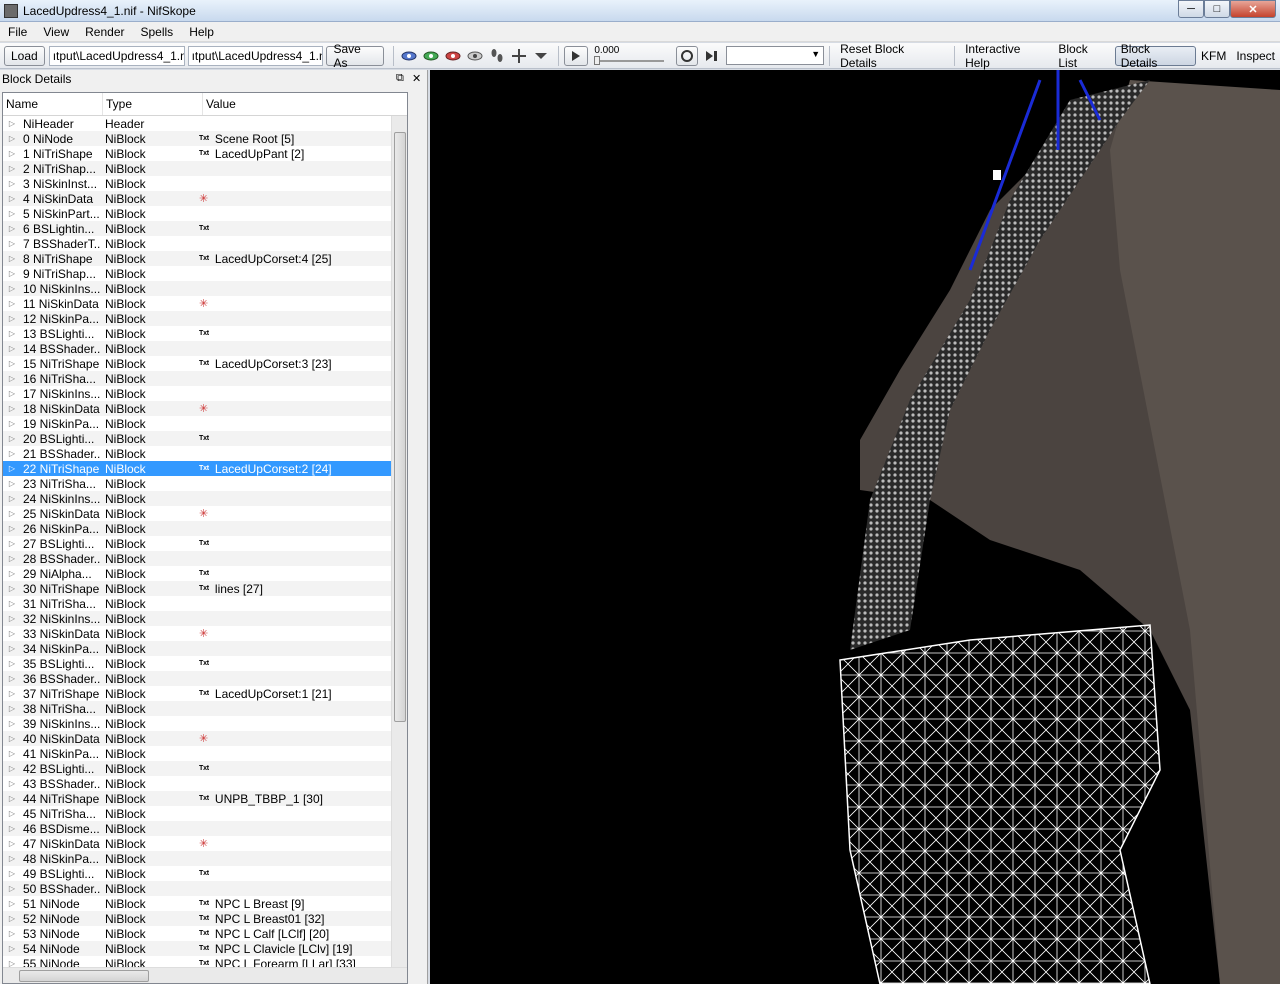  Describe the element at coordinates (205, 393) in the screenshot. I see `tree-row: ▷ 17 NiSkinIns... NiBlock` at that location.